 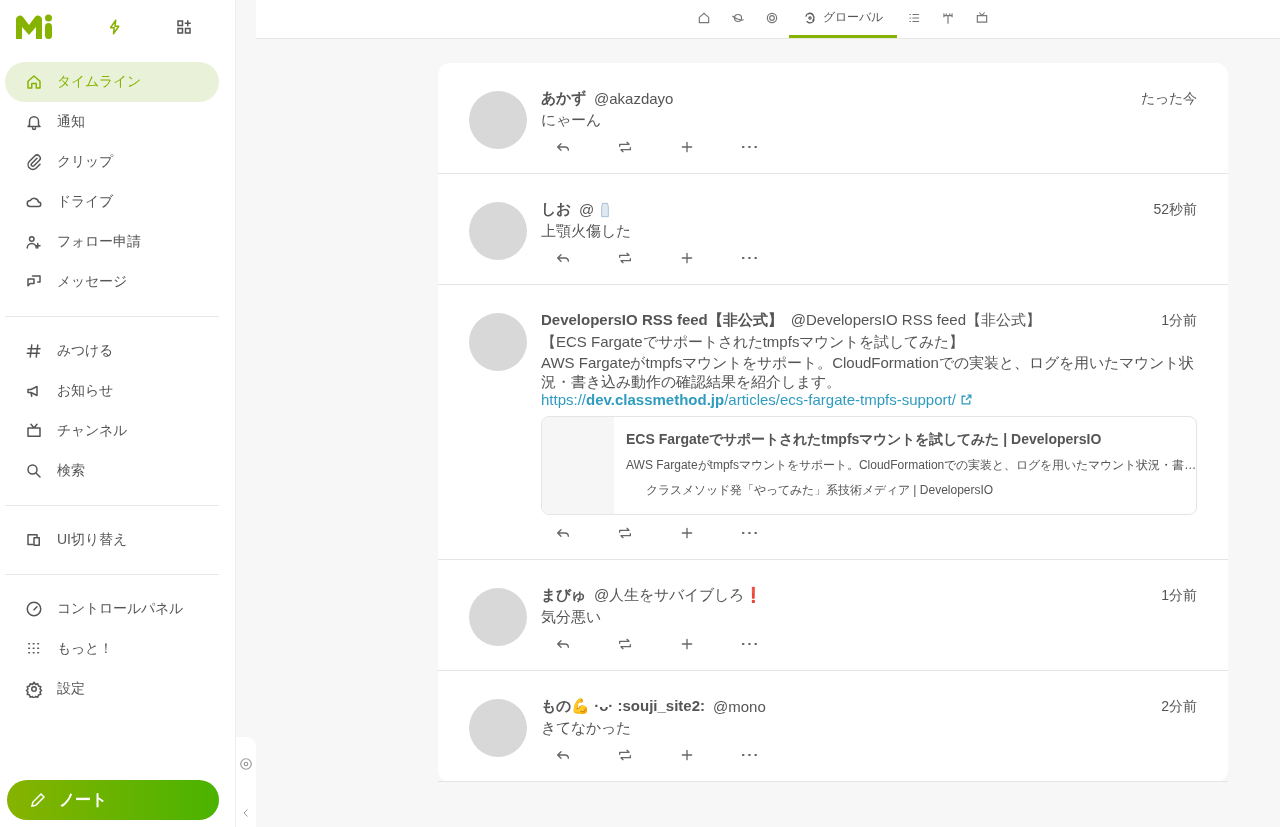 I want to click on logo-icon, so click(x=34, y=27).